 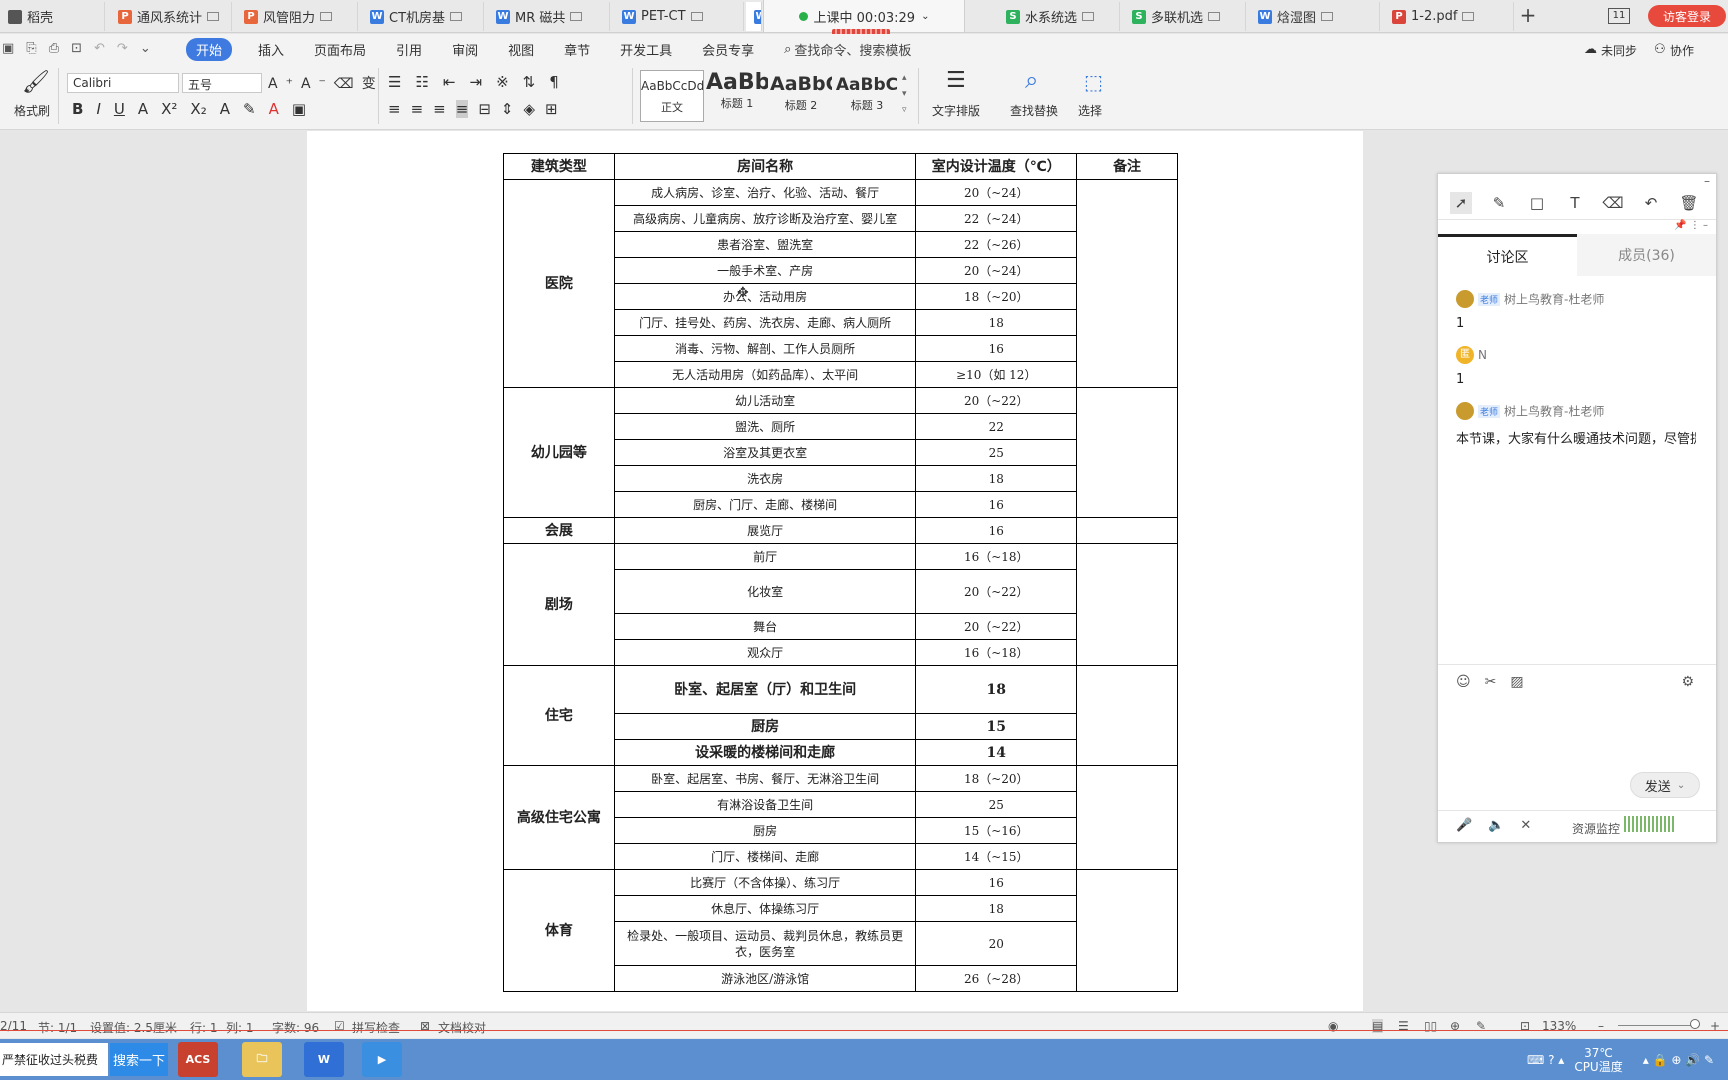 What do you see at coordinates (529, 109) in the screenshot?
I see `shading-icon: ◈` at bounding box center [529, 109].